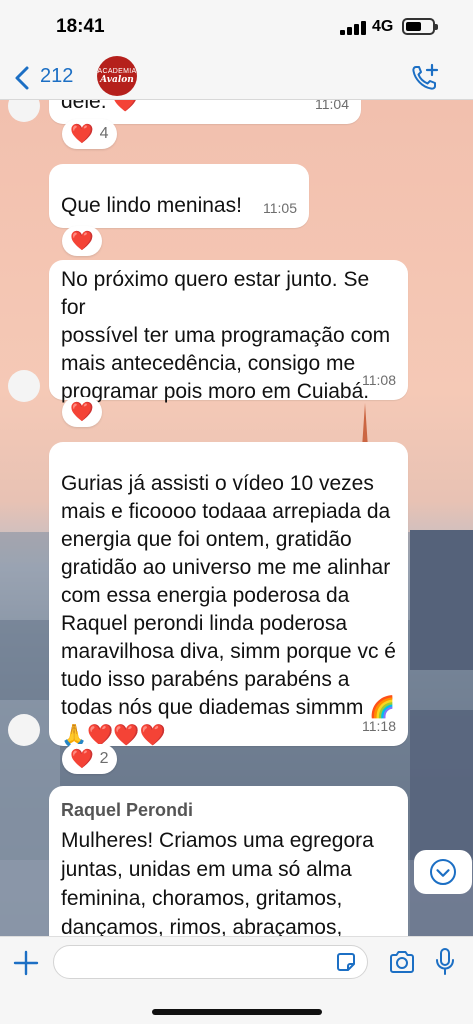 The image size is (473, 1024). What do you see at coordinates (104, 758) in the screenshot?
I see `reaction-count: 2` at bounding box center [104, 758].